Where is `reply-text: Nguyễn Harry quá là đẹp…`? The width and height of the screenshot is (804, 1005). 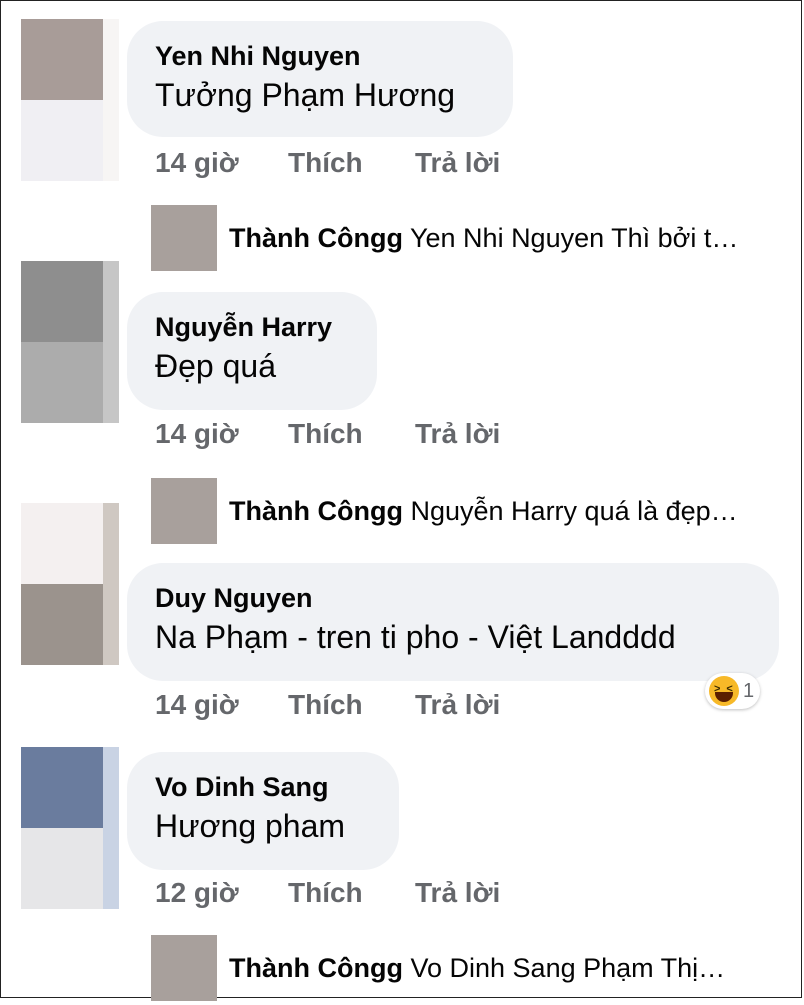 reply-text: Nguyễn Harry quá là đẹp… is located at coordinates (574, 511).